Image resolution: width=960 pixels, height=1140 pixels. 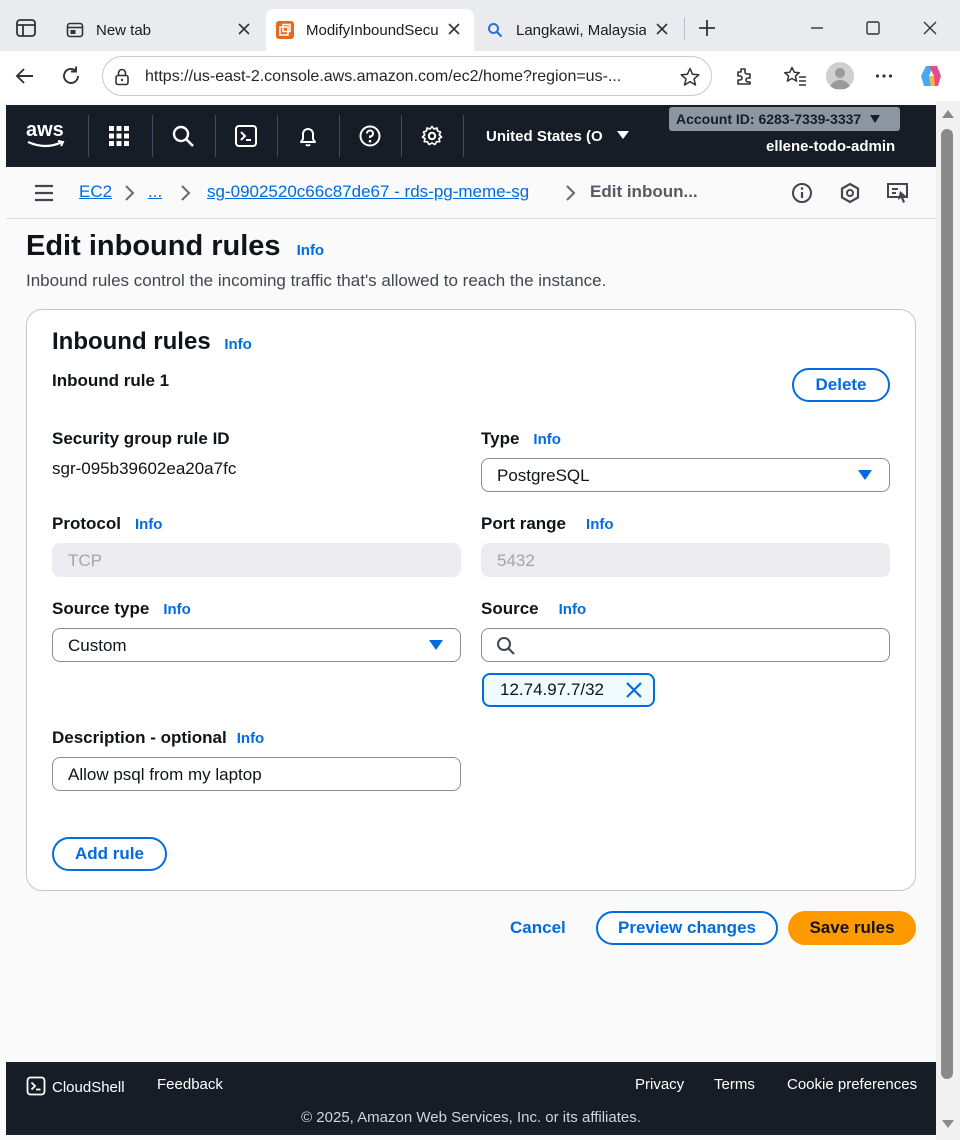 What do you see at coordinates (246, 136) in the screenshot?
I see `cloudshell-icon` at bounding box center [246, 136].